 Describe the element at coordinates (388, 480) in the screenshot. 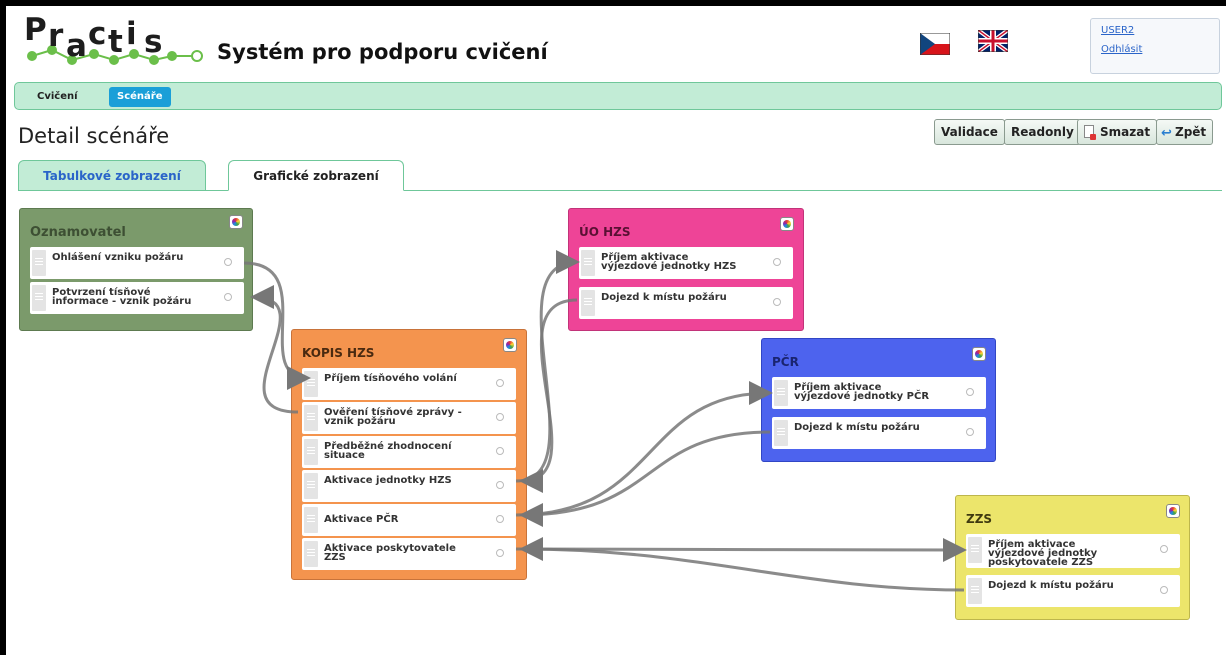

I see `item-label: Aktivace jednotky HZS` at that location.